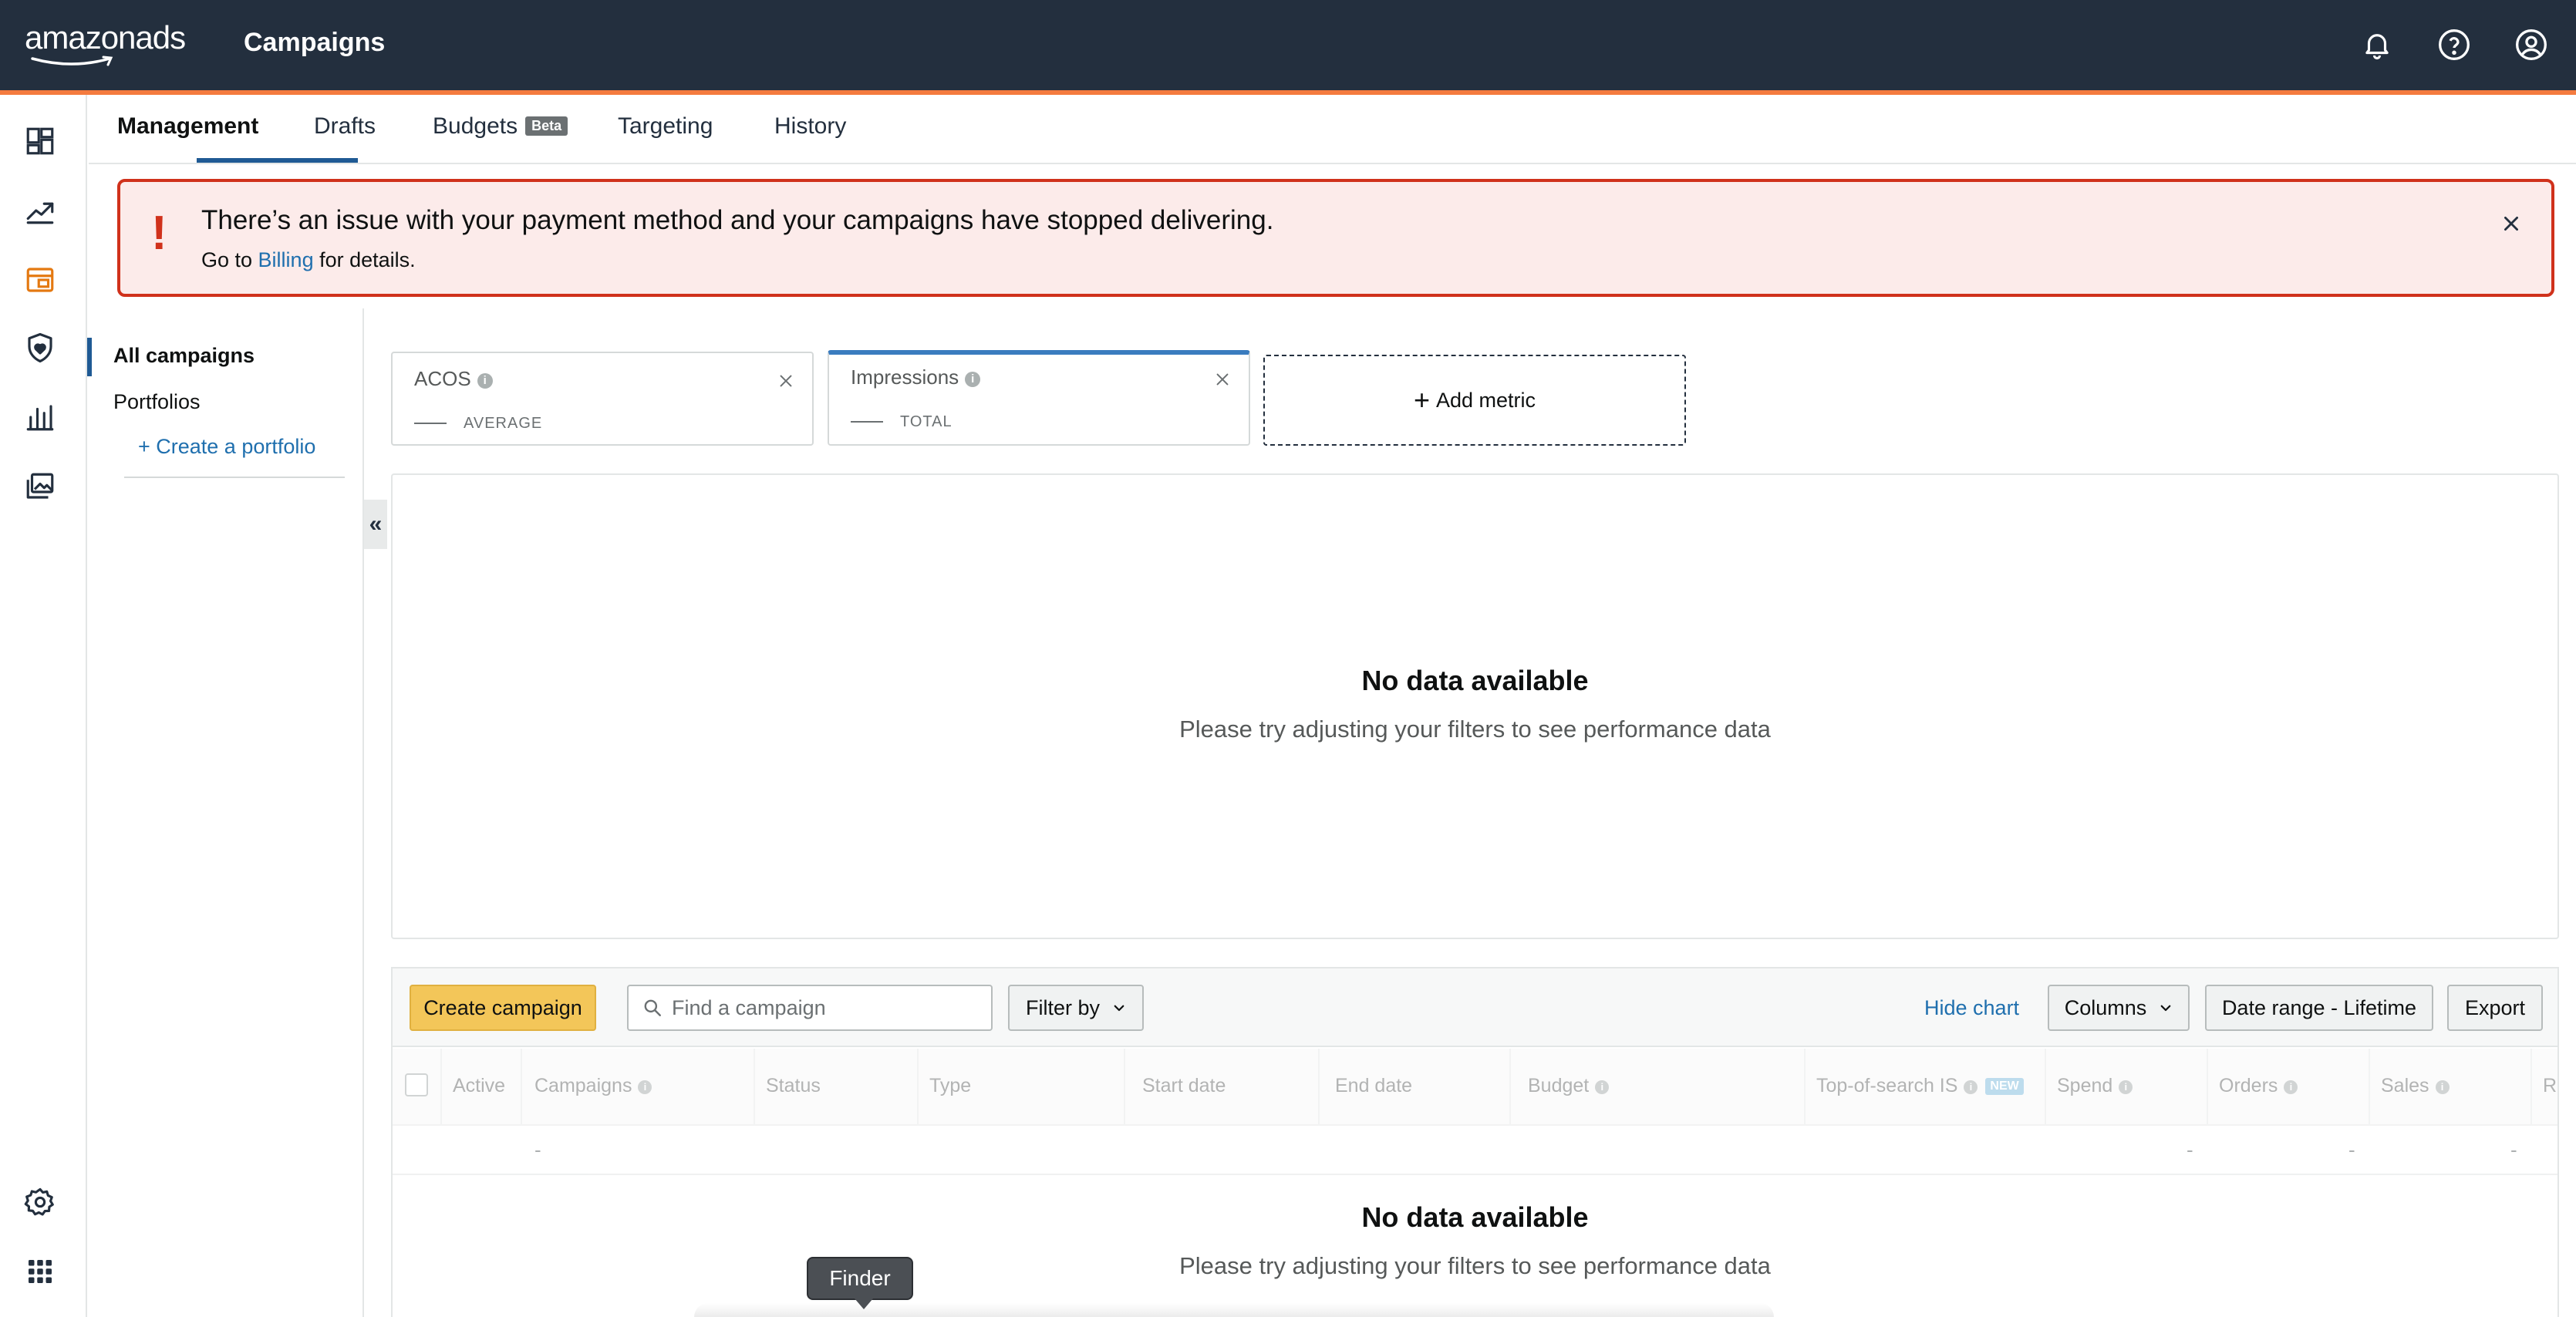  What do you see at coordinates (1421, 400) in the screenshot?
I see `plus-icon: +` at bounding box center [1421, 400].